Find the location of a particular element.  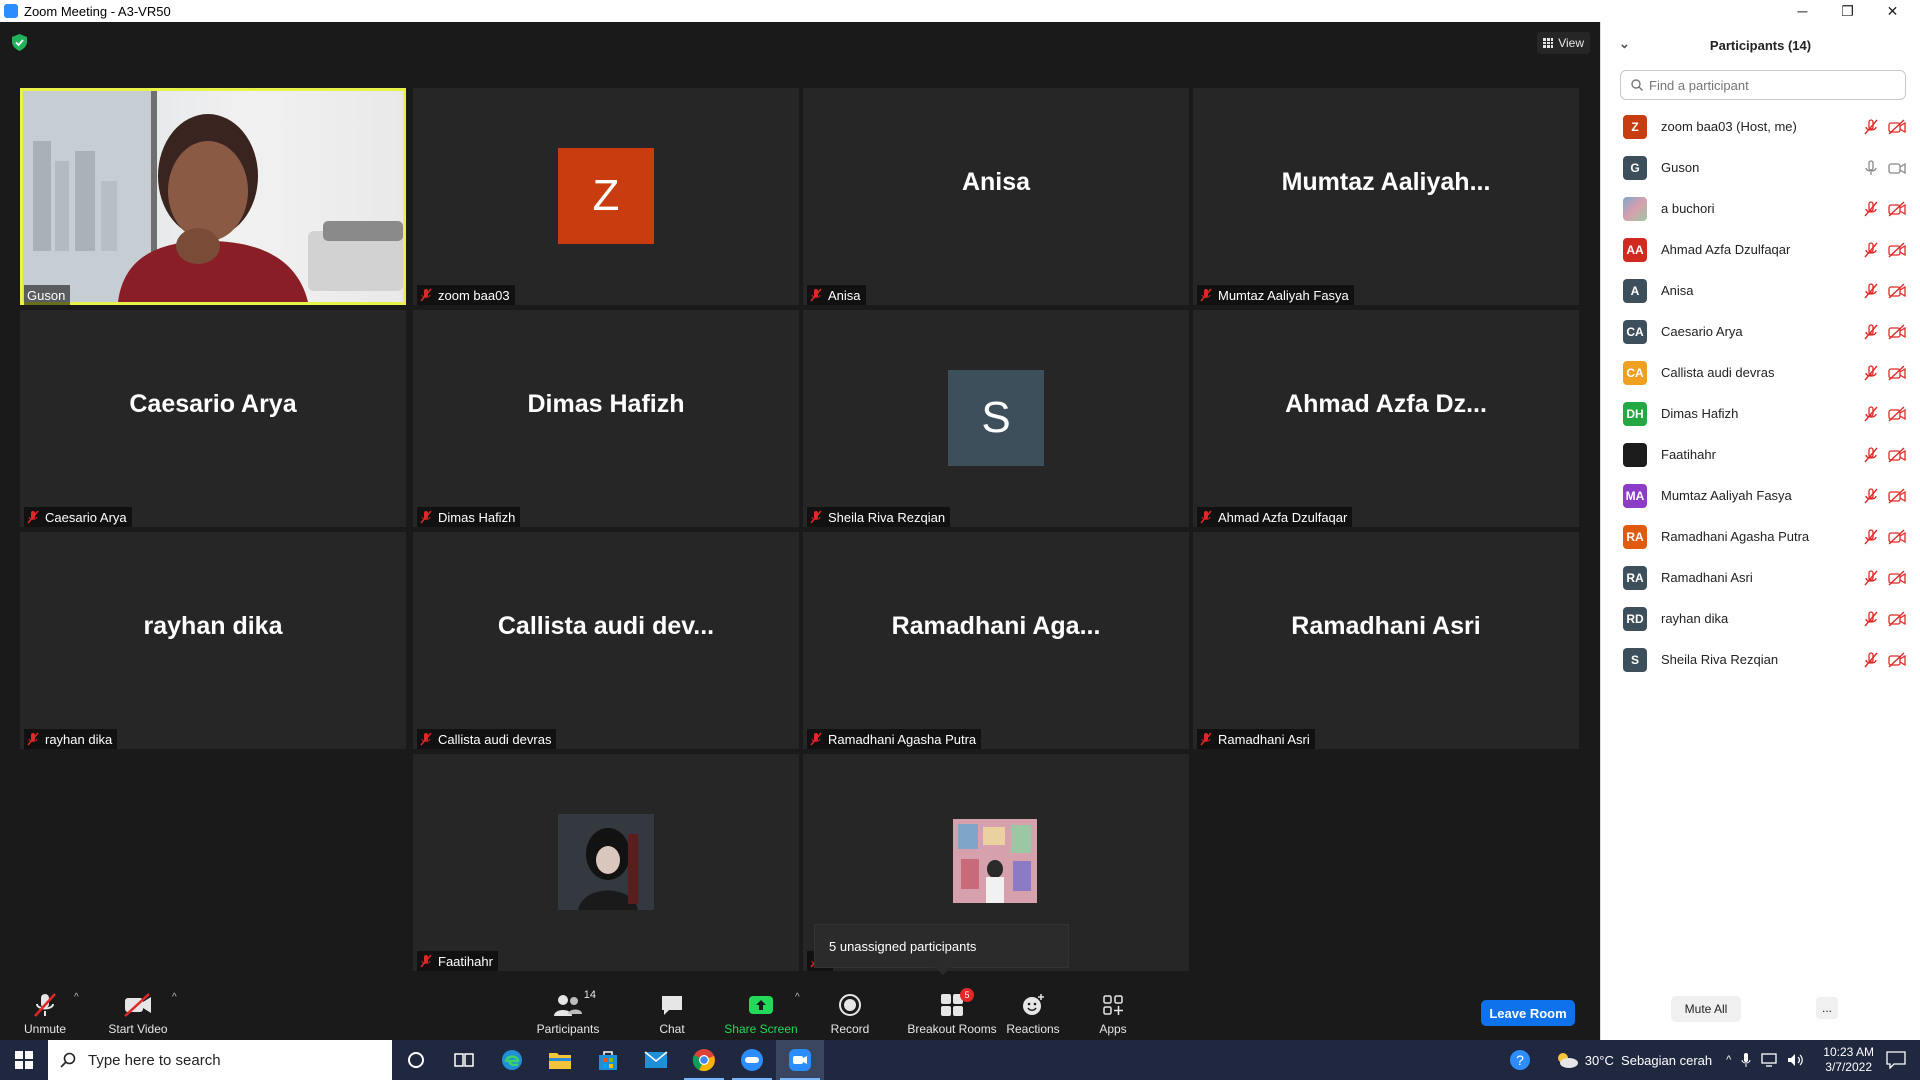

video-tile-ramadhani-asri: Ramadhani Asri Ramadhani Asri is located at coordinates (1386, 640).